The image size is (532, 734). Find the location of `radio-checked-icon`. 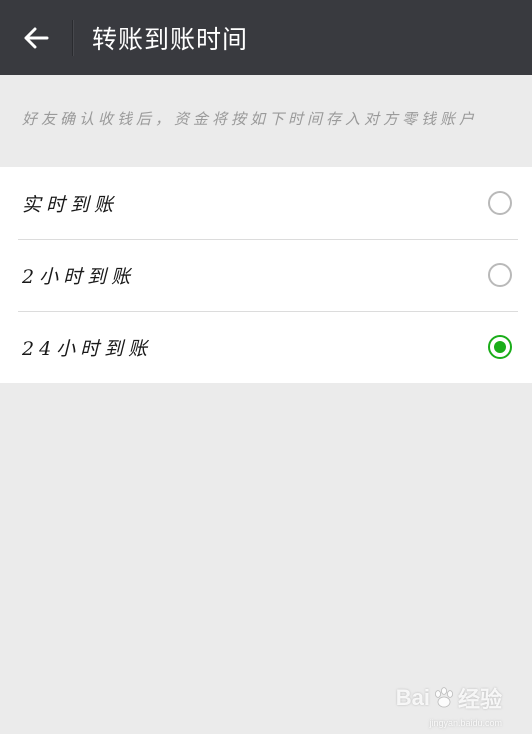

radio-checked-icon is located at coordinates (500, 347).